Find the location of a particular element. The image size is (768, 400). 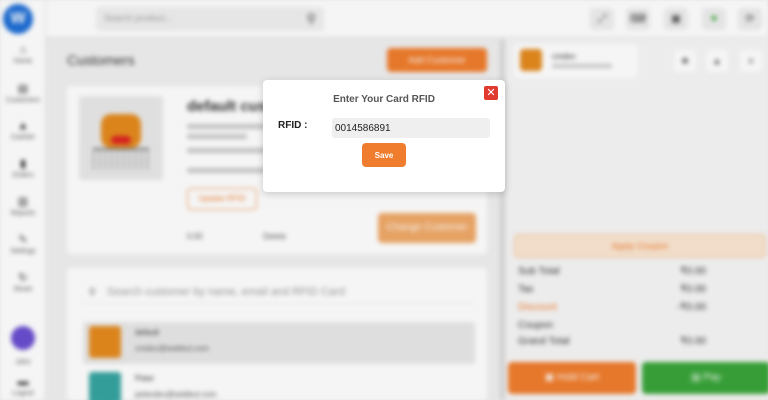

save-button: Save is located at coordinates (384, 155).